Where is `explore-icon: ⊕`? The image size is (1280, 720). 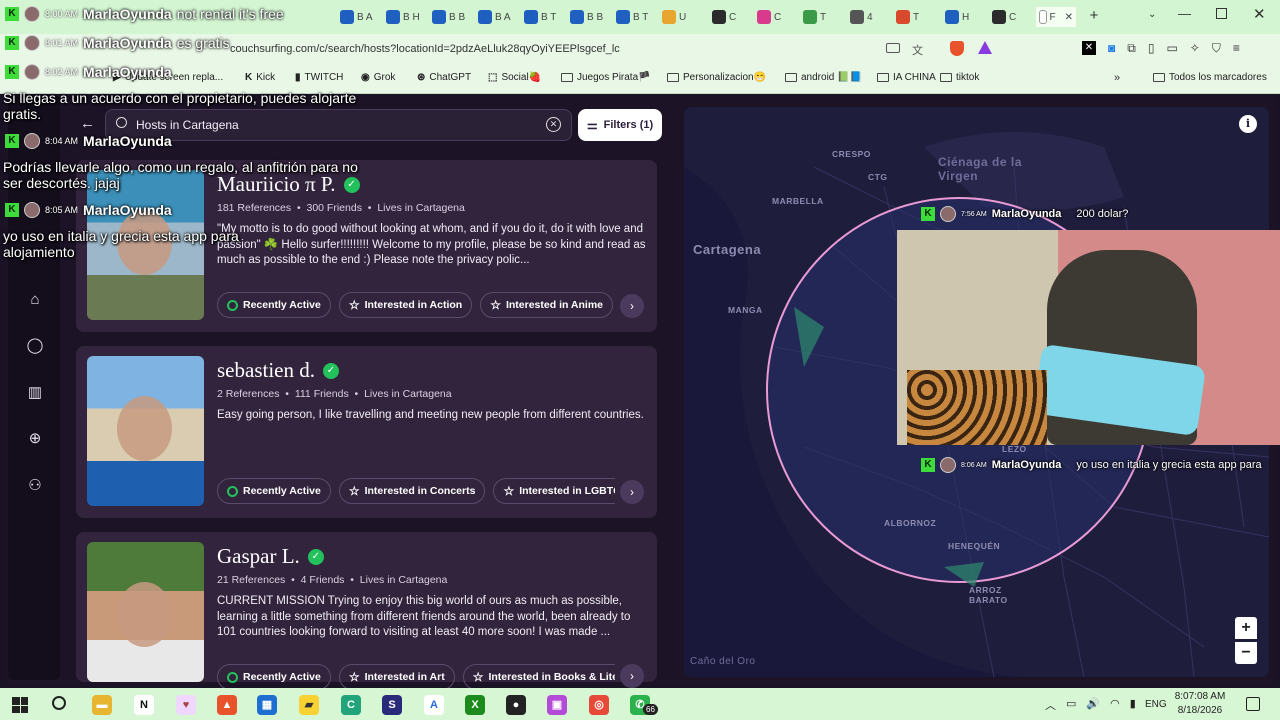 explore-icon: ⊕ is located at coordinates (35, 439).